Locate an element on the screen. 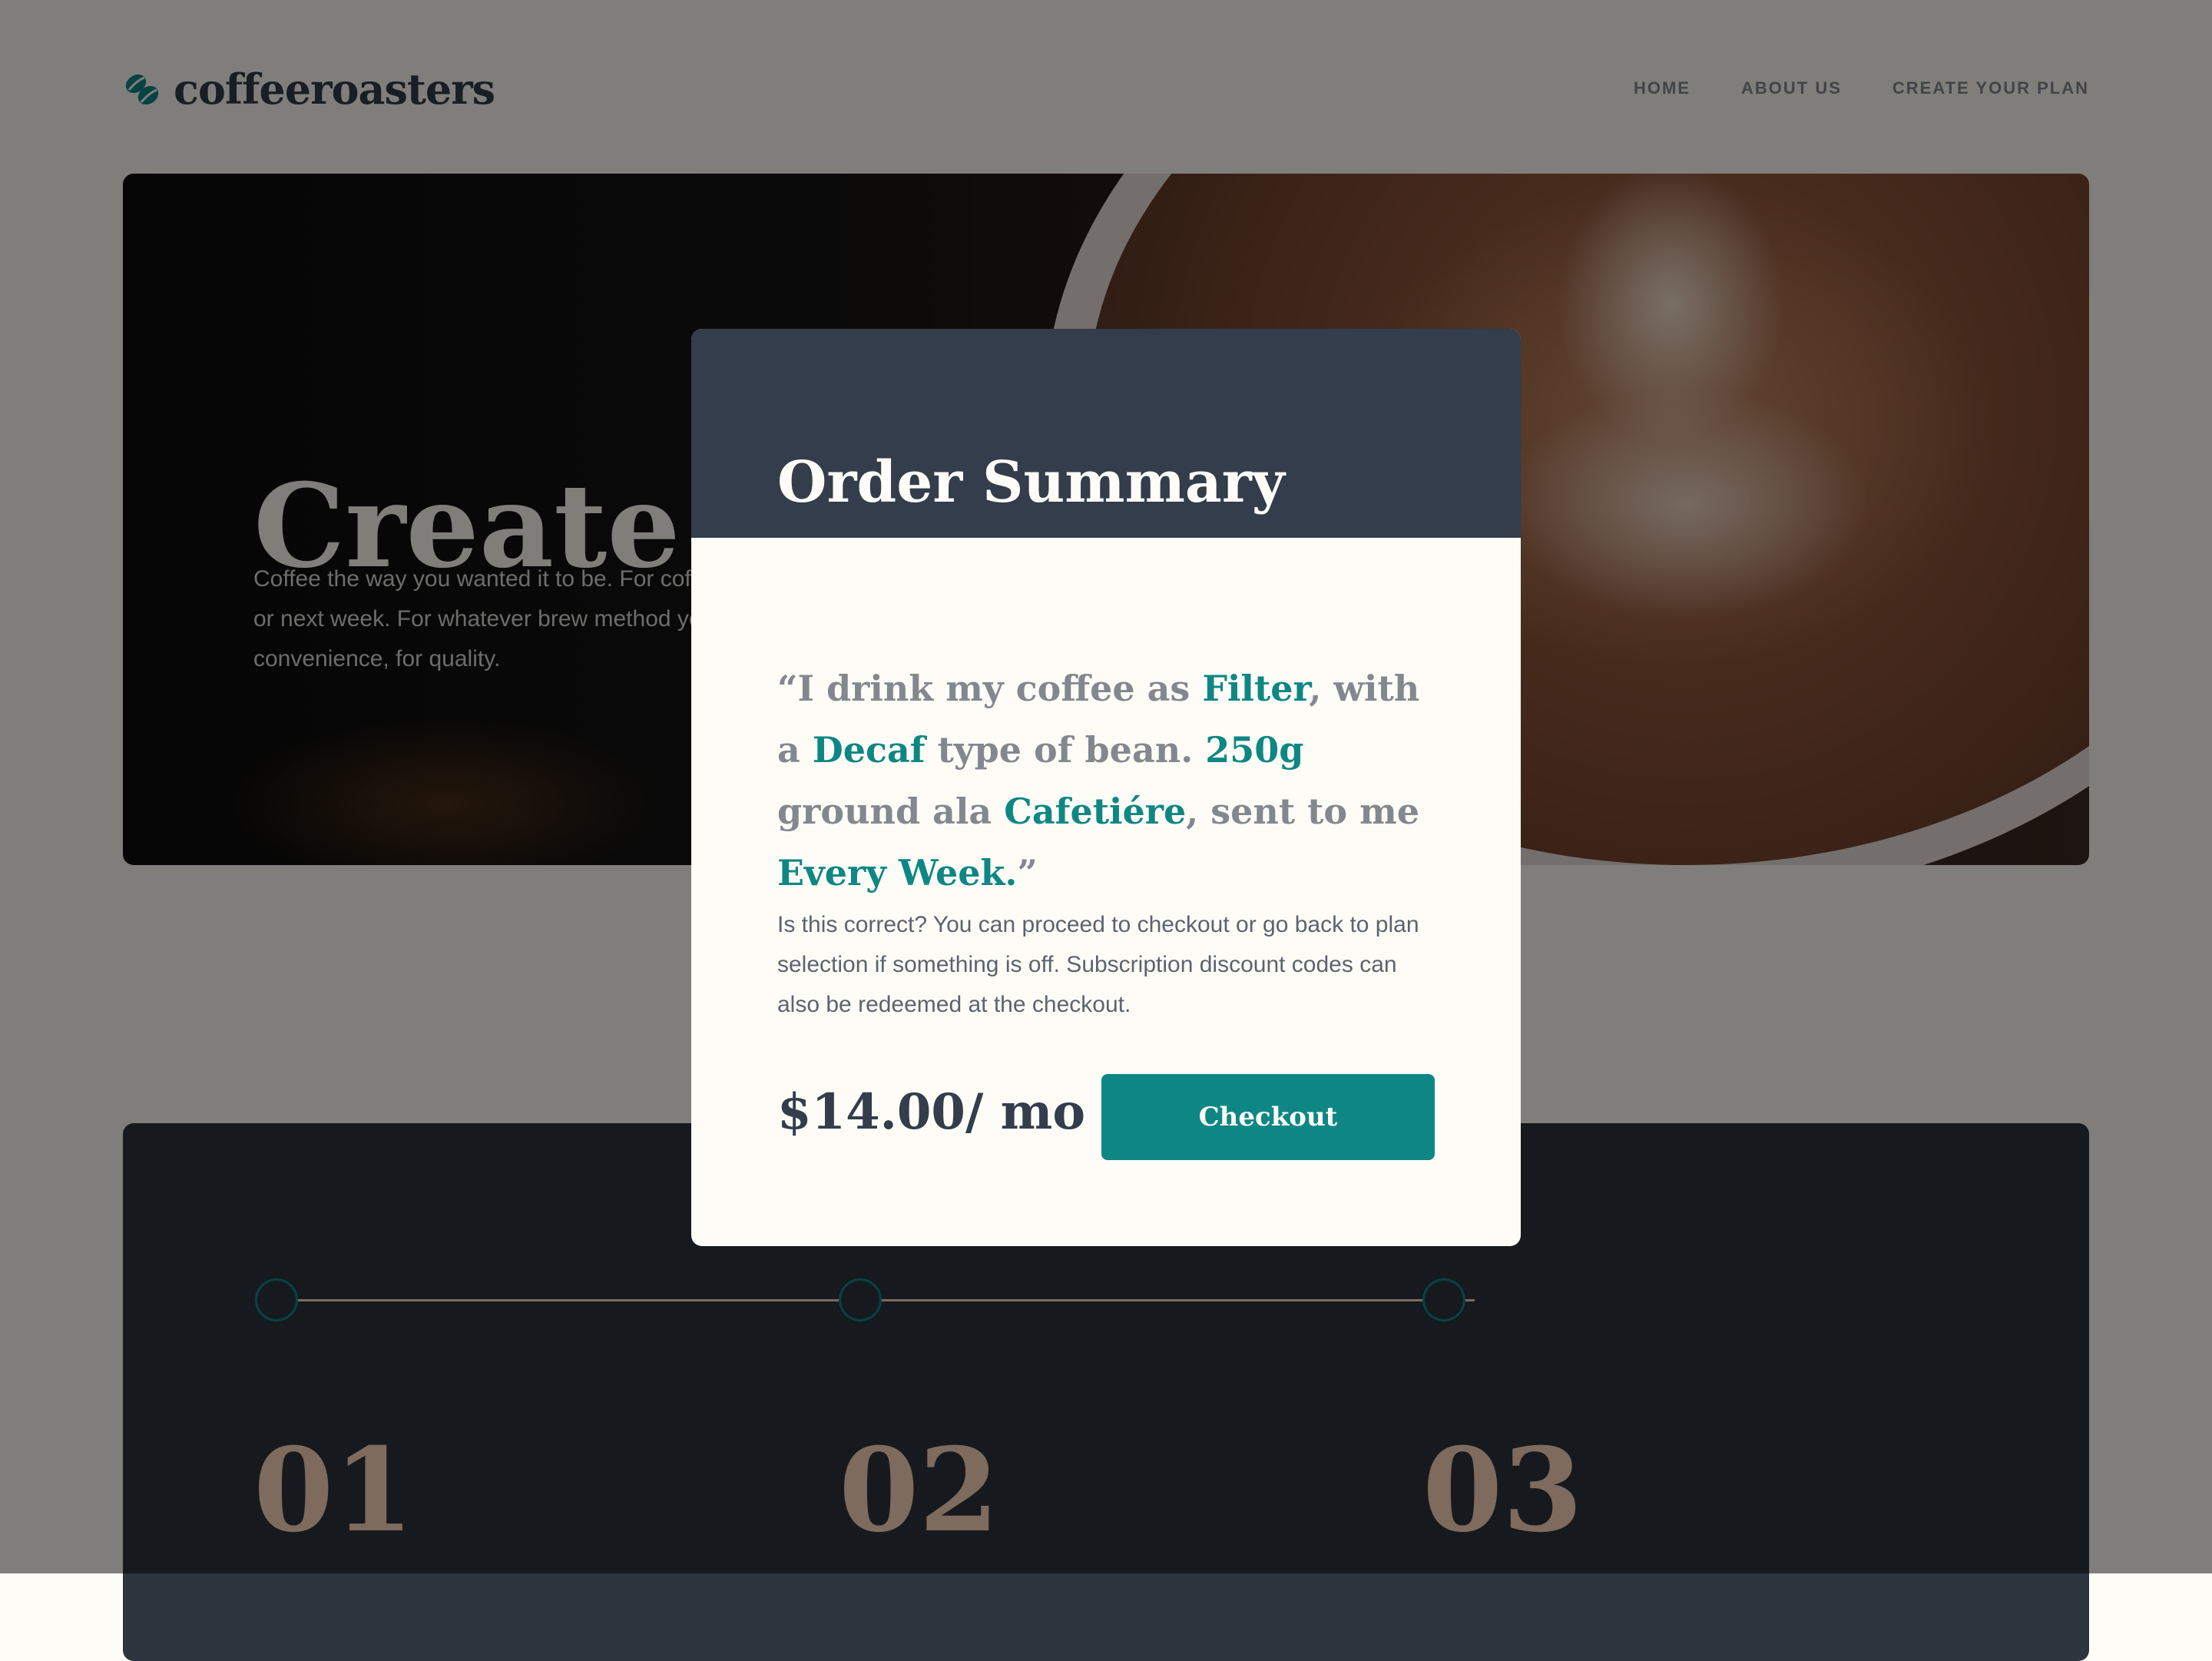 Image resolution: width=2212 pixels, height=1661 pixels. summary-bean-type: Decaf is located at coordinates (869, 750).